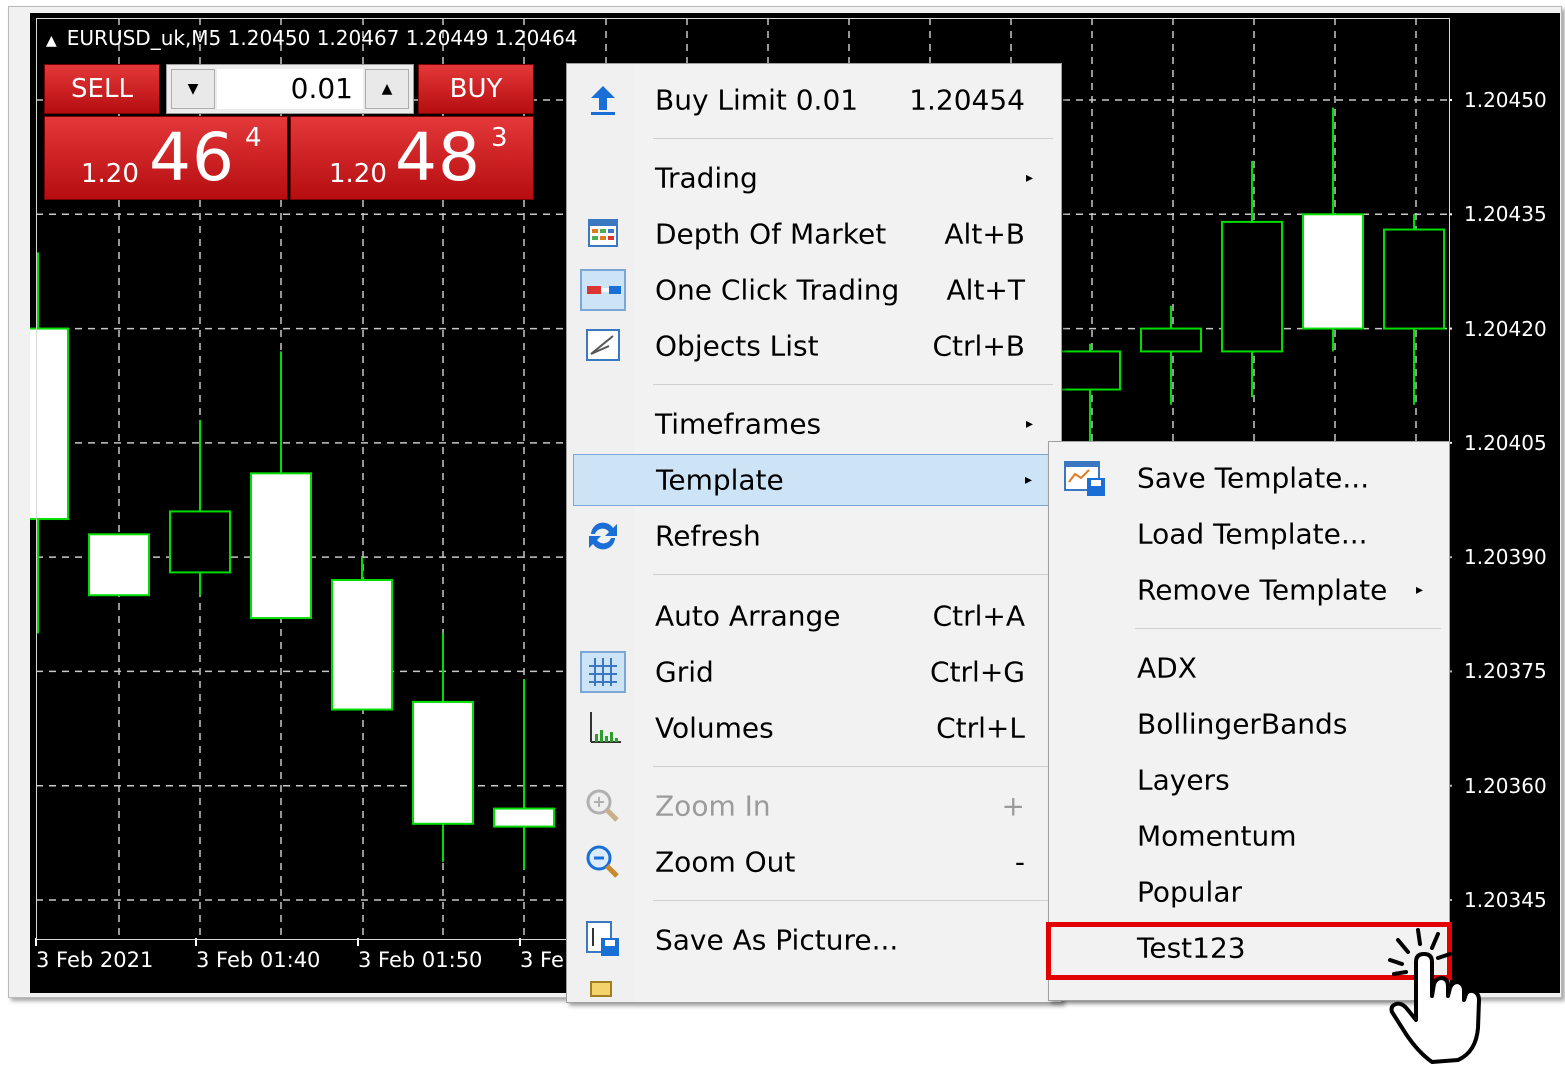 The image size is (1565, 1068). Describe the element at coordinates (1167, 668) in the screenshot. I see `submenu-item-label: ADX` at that location.